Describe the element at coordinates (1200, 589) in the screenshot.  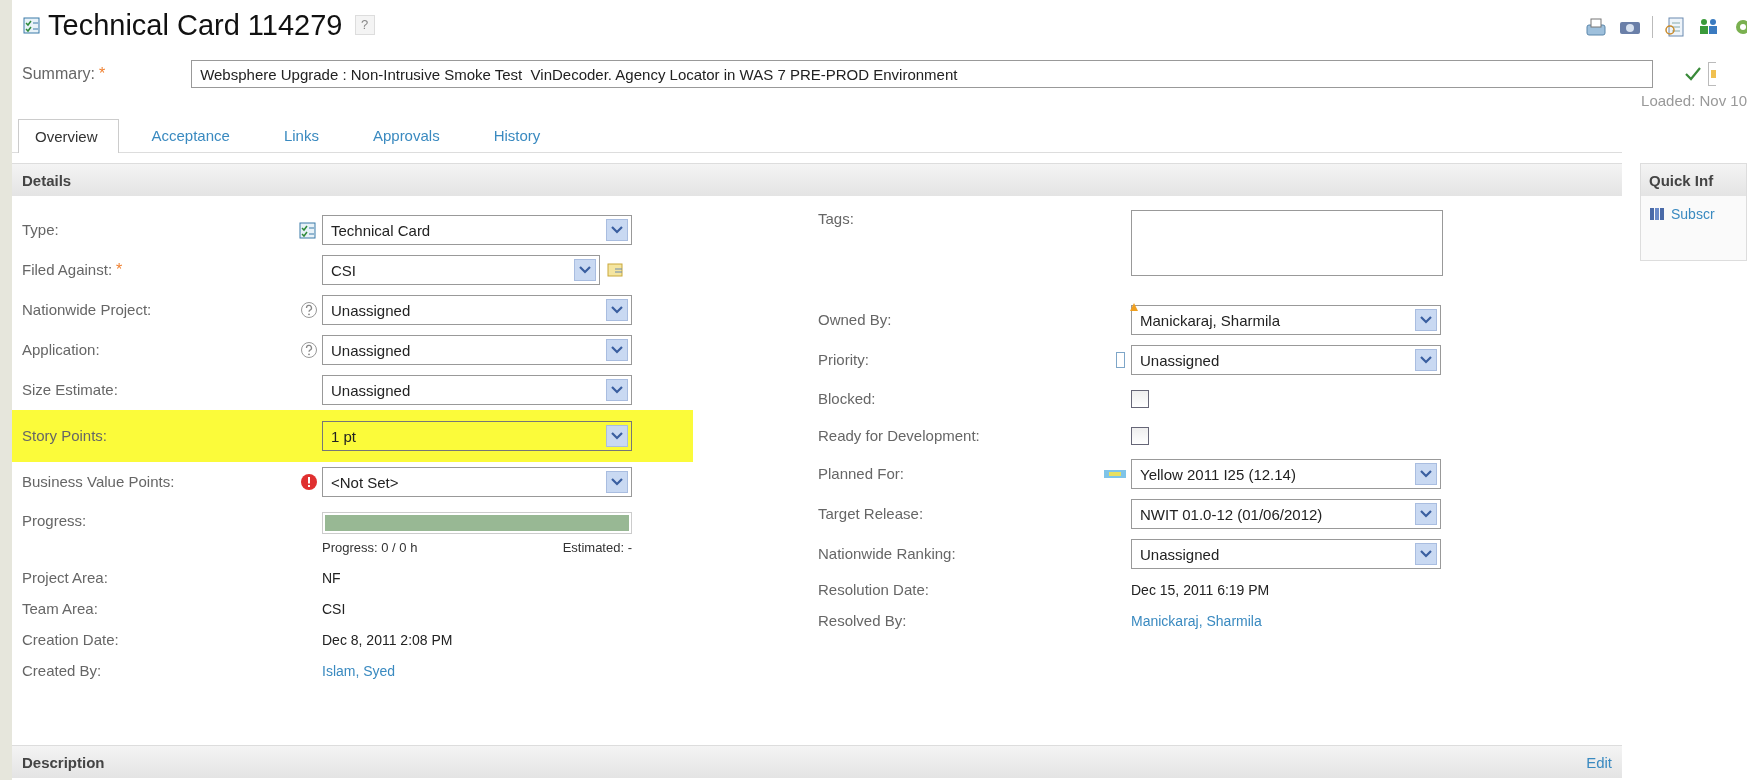
I see `field-value: Dec 15, 2011 6:19 PM` at that location.